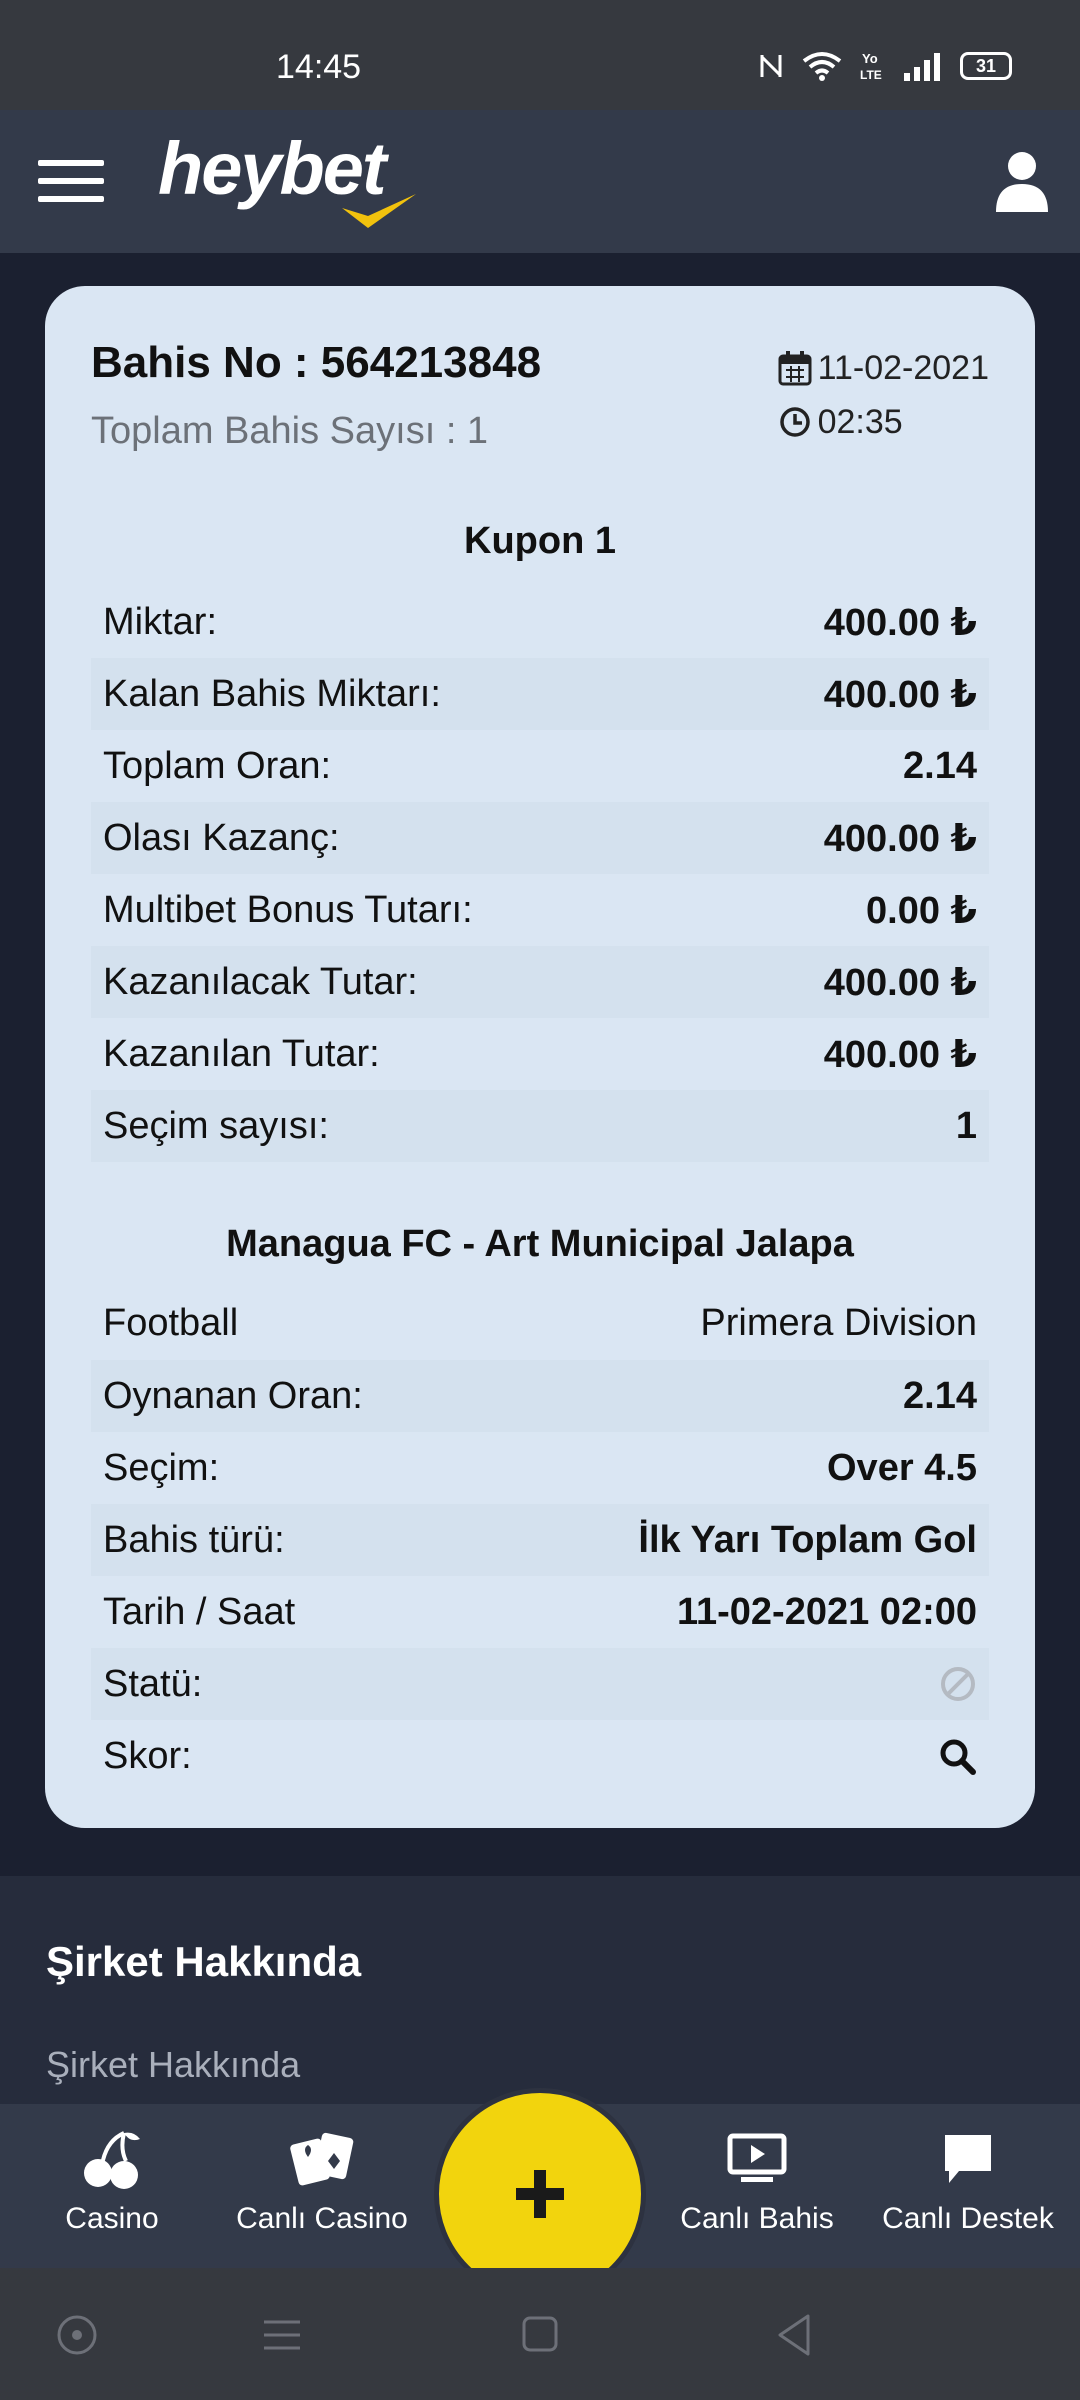 The height and width of the screenshot is (2400, 1080). Describe the element at coordinates (316, 362) in the screenshot. I see `bet-number: Bahis No : 564213848` at that location.